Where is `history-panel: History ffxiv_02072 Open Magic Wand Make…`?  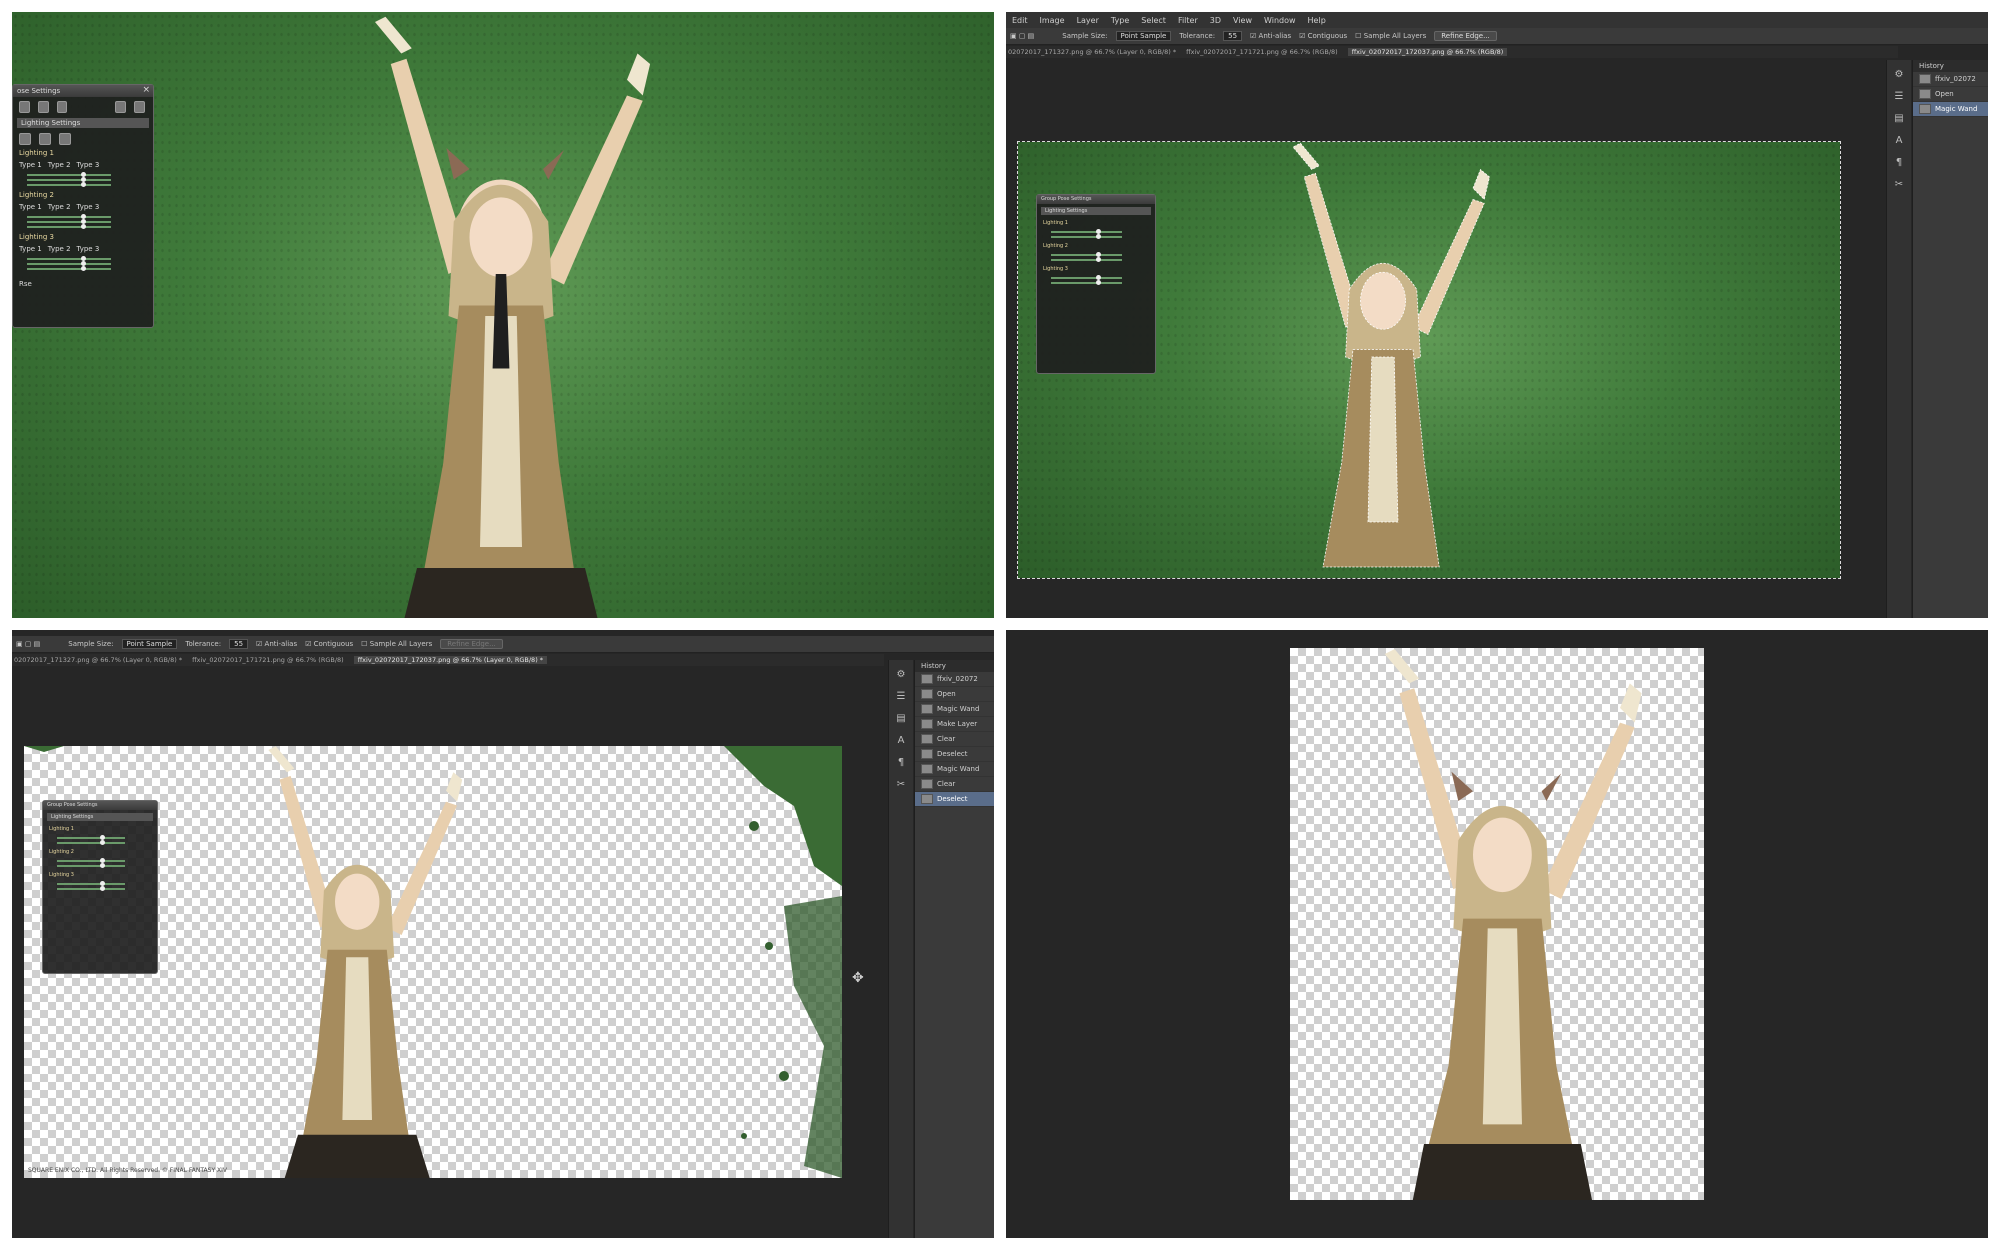 history-panel: History ffxiv_02072 Open Magic Wand Make… is located at coordinates (954, 949).